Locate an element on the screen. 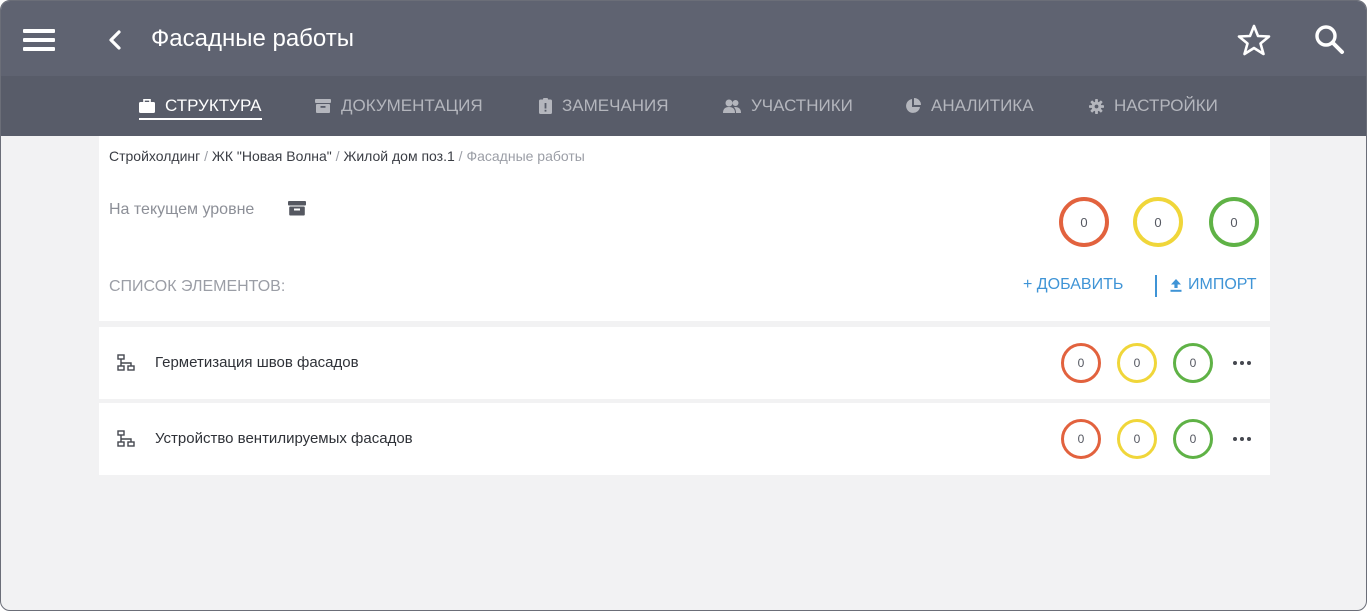 This screenshot has width=1367, height=611. tab-analytics: АНАЛИТИКА is located at coordinates (969, 106).